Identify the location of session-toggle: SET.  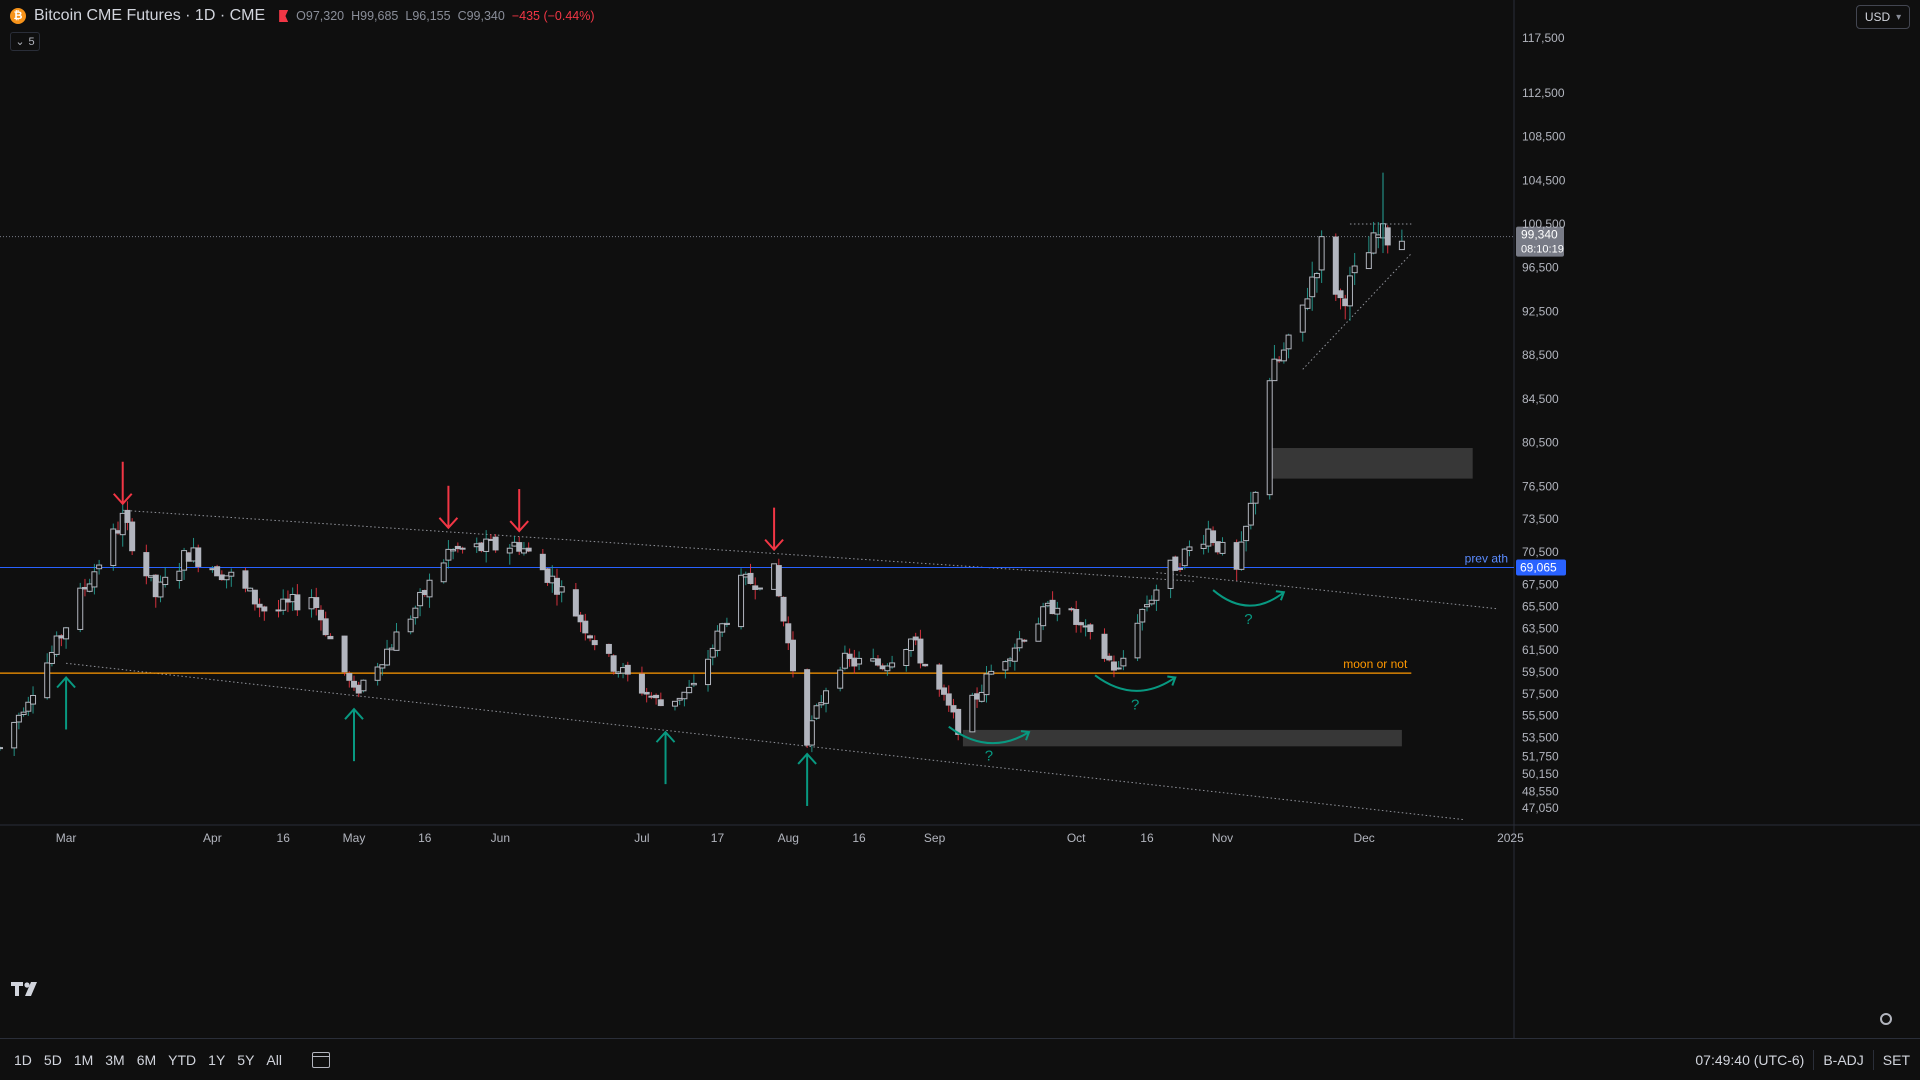
(1896, 1060).